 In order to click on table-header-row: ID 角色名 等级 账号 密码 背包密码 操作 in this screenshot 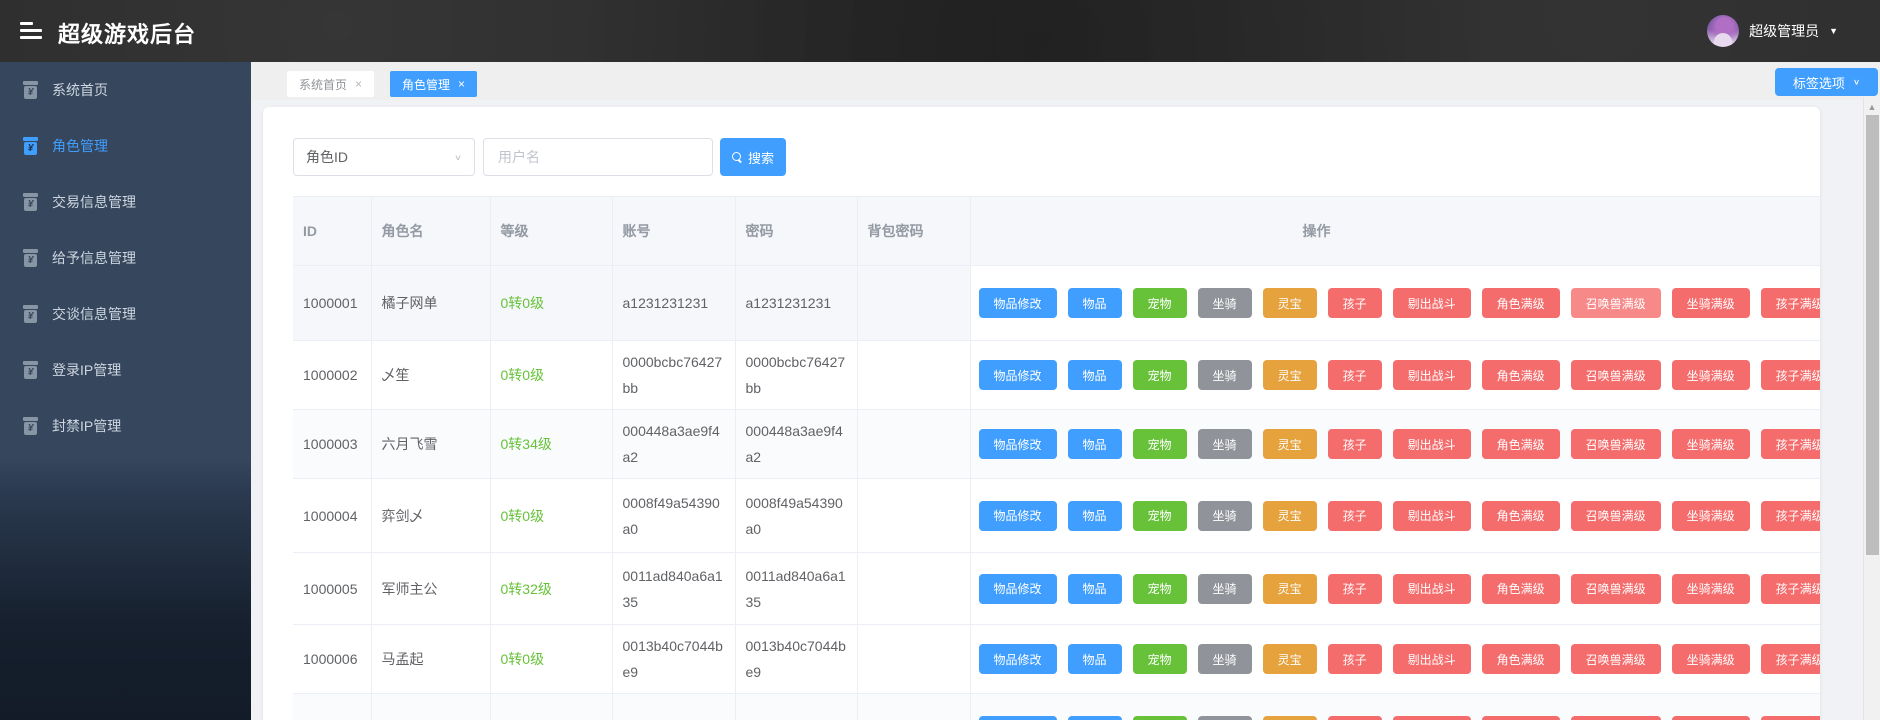, I will do `click(1056, 231)`.